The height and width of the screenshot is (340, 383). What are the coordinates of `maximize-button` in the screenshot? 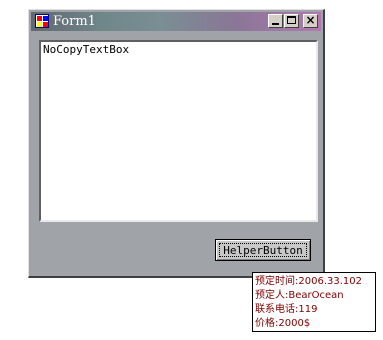 It's located at (291, 21).